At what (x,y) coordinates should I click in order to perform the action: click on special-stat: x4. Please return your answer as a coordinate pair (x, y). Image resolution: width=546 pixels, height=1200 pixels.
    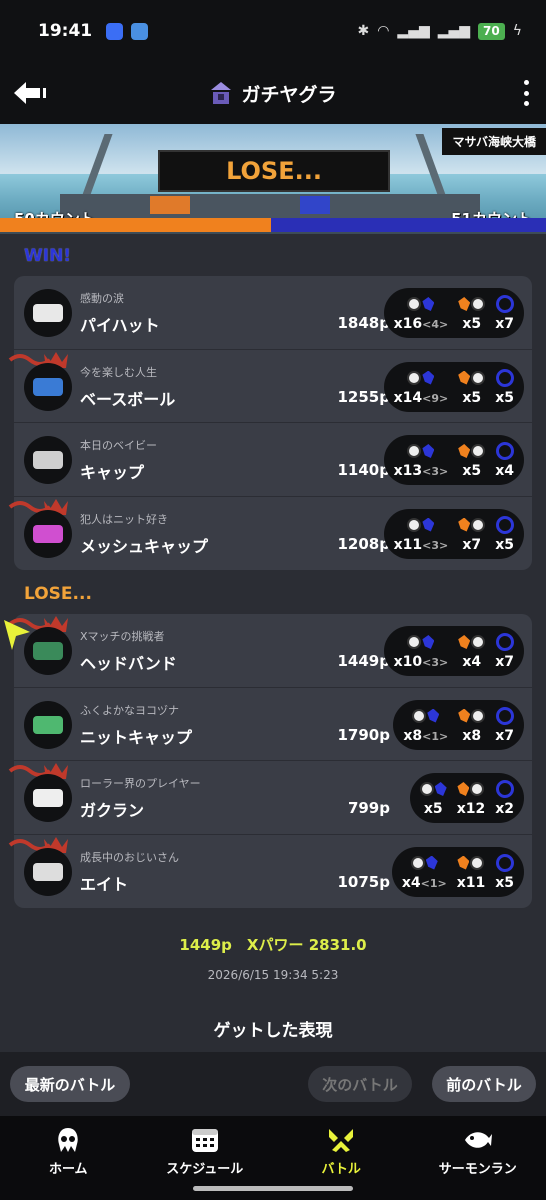
    Looking at the image, I should click on (504, 460).